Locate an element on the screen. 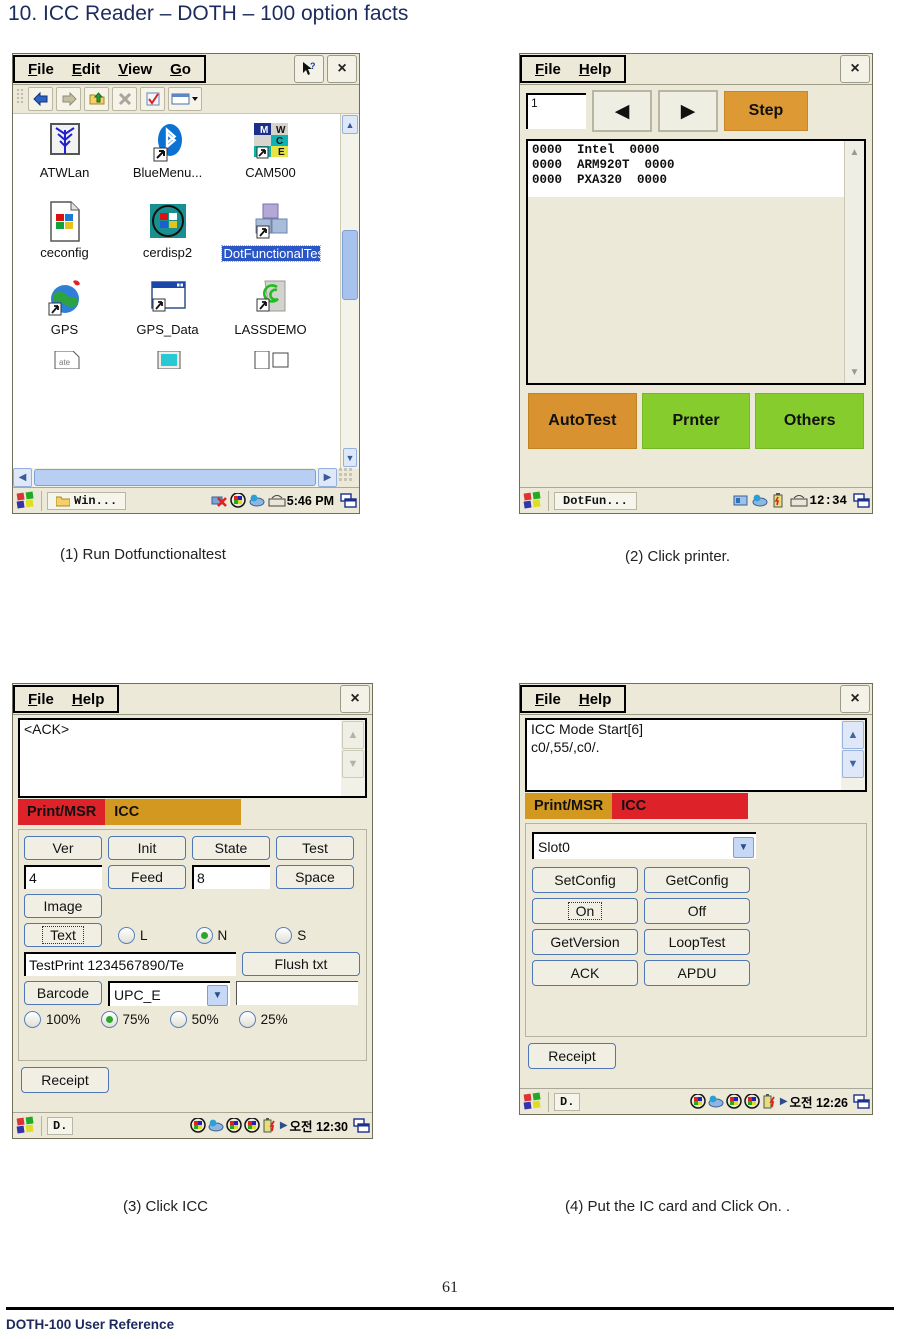 This screenshot has width=900, height=1339. menu-view: View is located at coordinates (135, 69).